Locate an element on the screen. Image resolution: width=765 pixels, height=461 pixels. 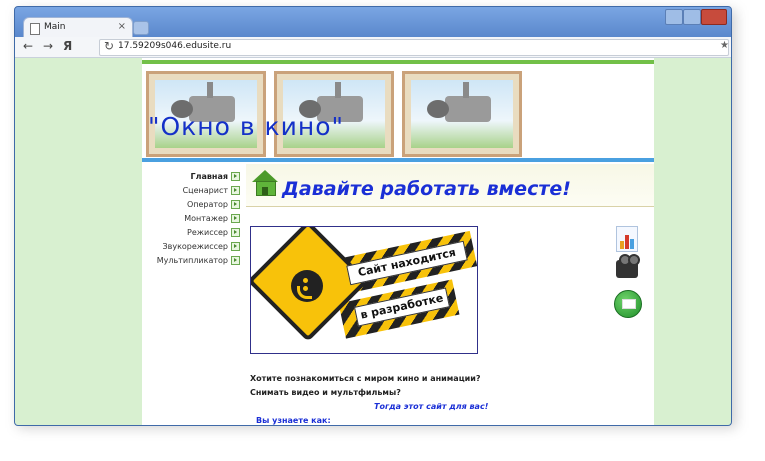
title-bar: Main × is located at coordinates (373, 23).